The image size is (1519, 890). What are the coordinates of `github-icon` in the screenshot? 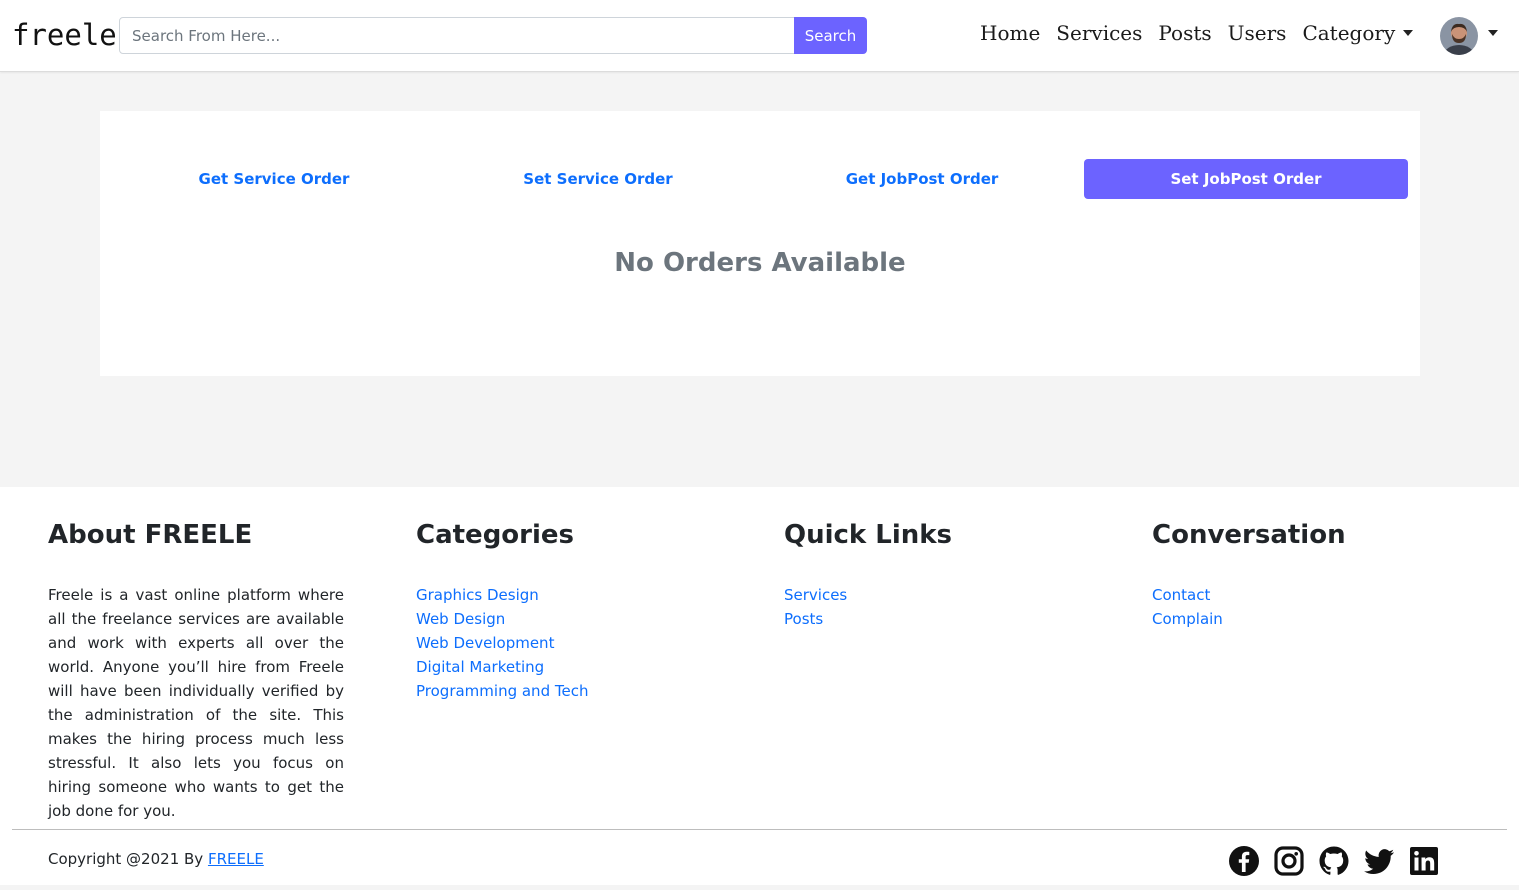 It's located at (1334, 861).